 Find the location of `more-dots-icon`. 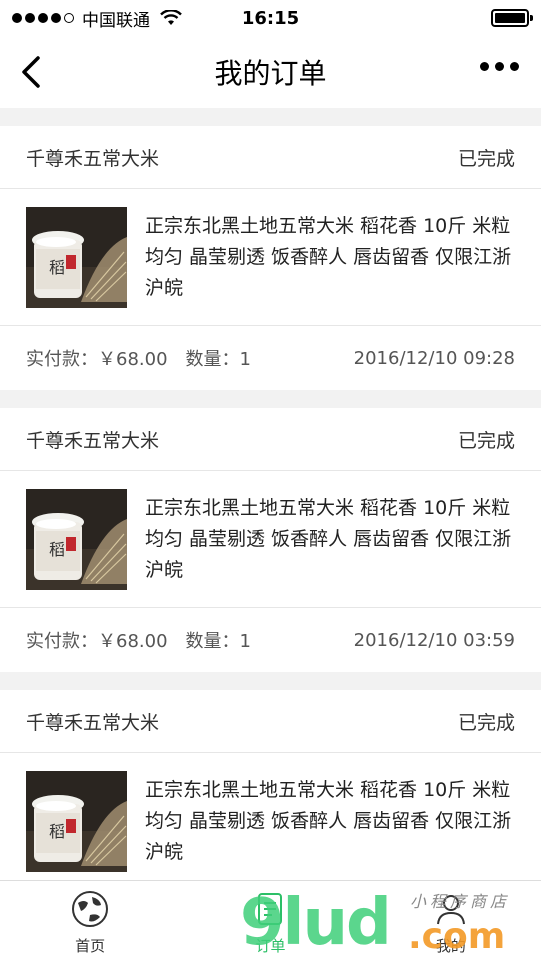

more-dots-icon is located at coordinates (484, 66).